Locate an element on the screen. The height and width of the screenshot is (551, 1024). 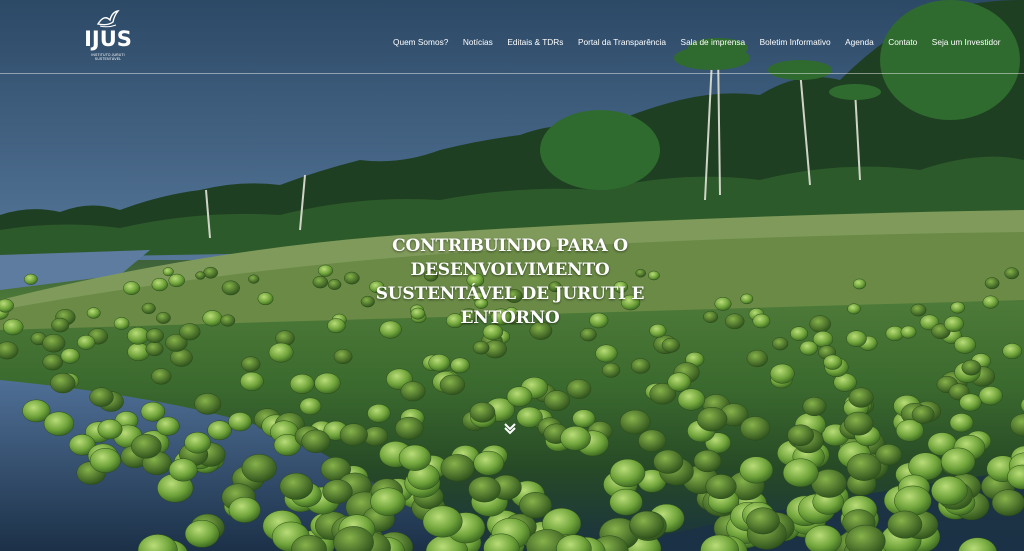
scroll-down-button is located at coordinates (510, 428).